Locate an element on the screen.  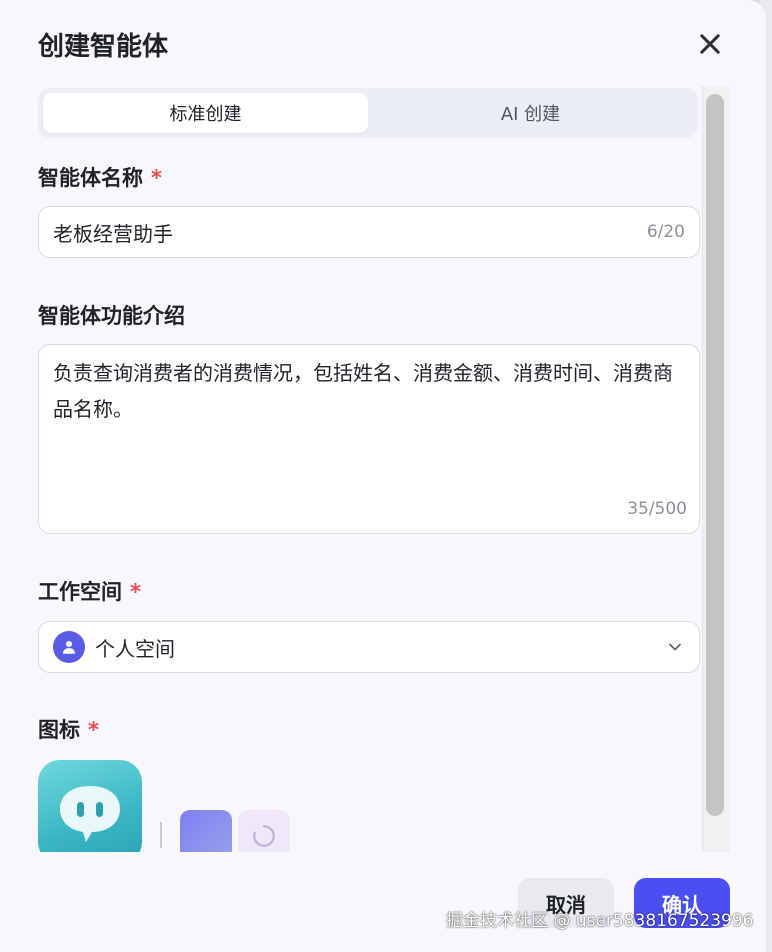
workspace-value: 个人空间 is located at coordinates (135, 648).